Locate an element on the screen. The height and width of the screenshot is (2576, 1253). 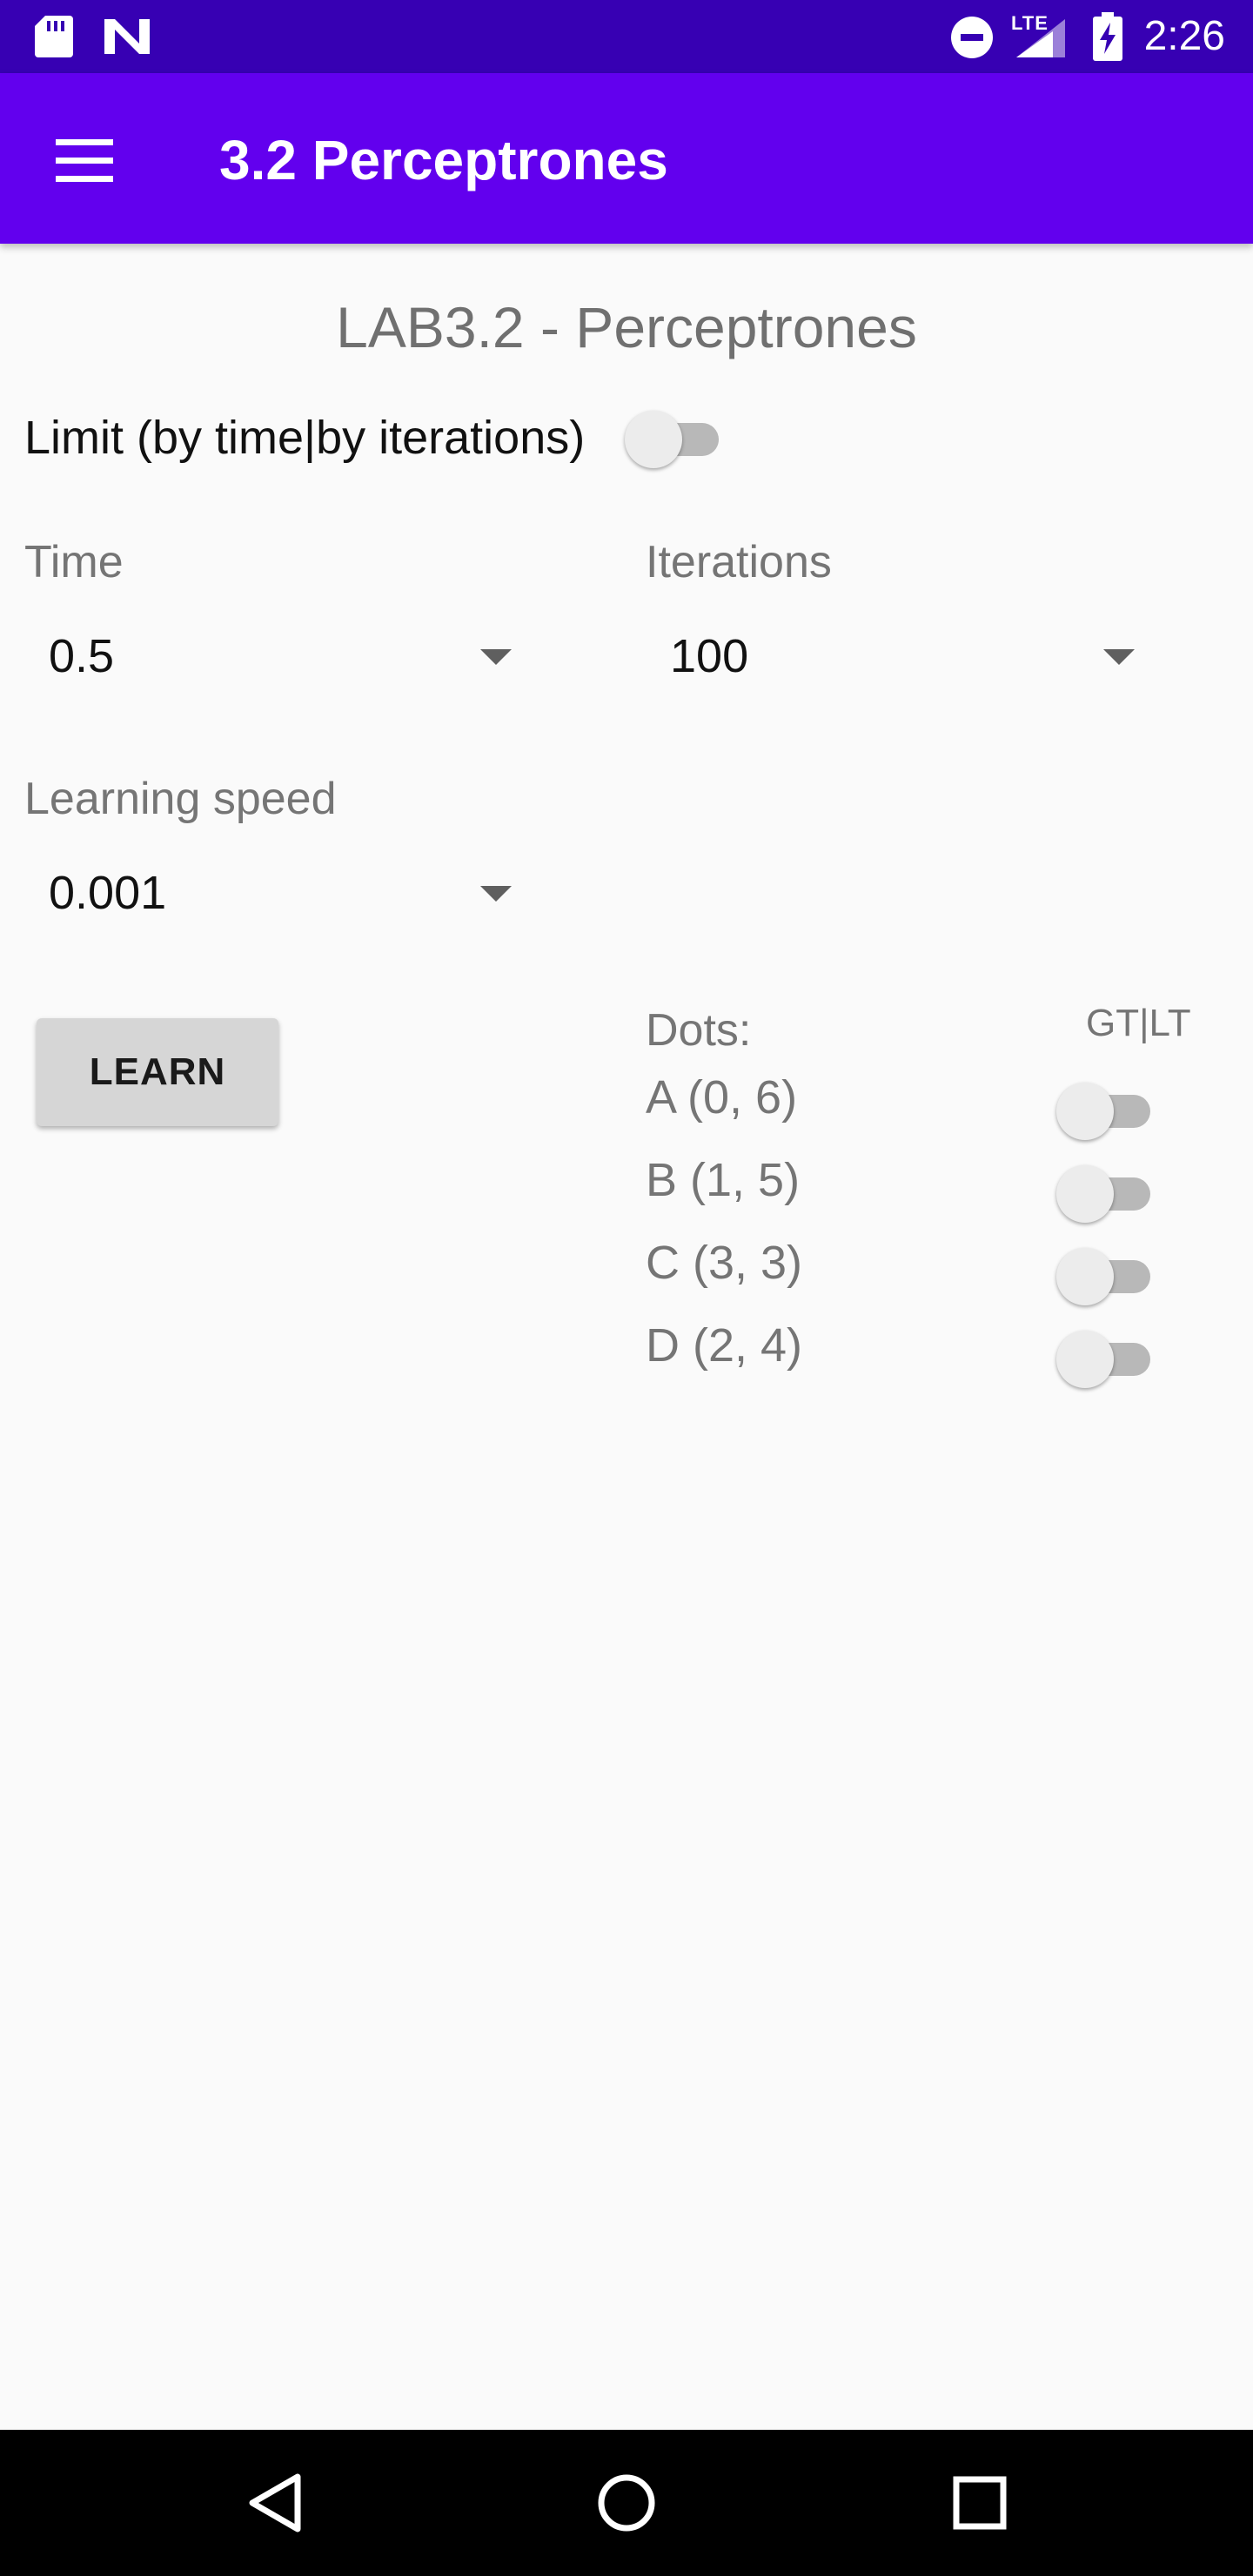
dot-c-switch is located at coordinates (1108, 1274).